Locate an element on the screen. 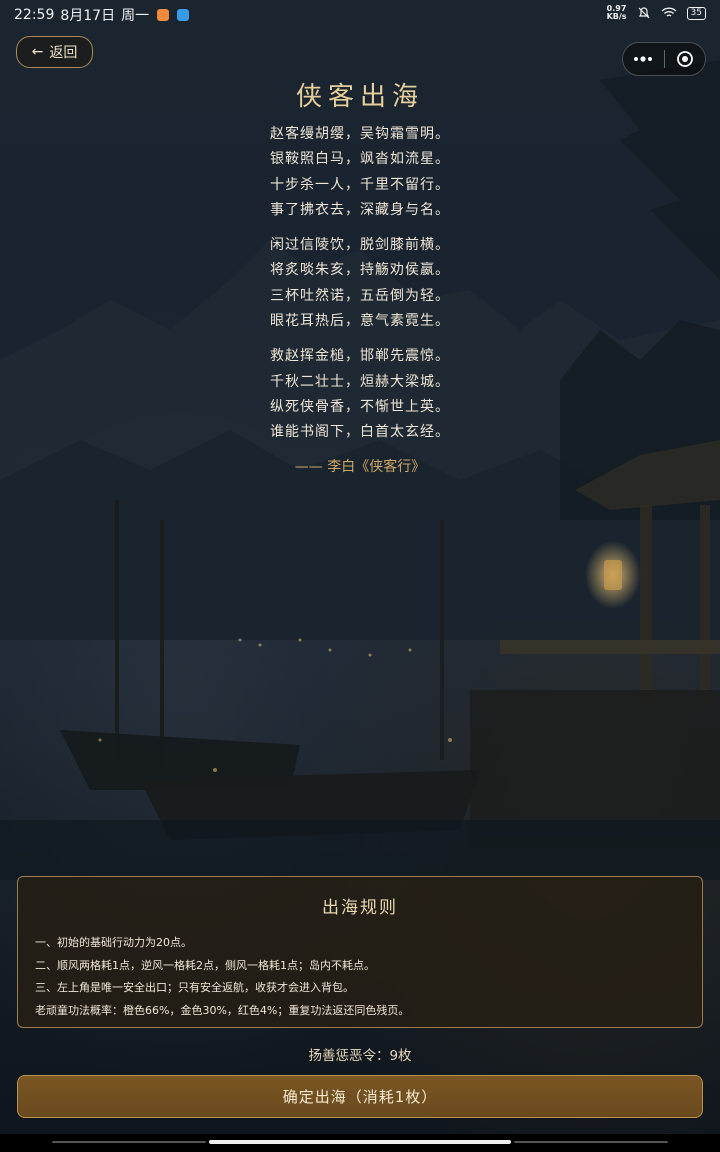  nav-track-left is located at coordinates (129, 1142).